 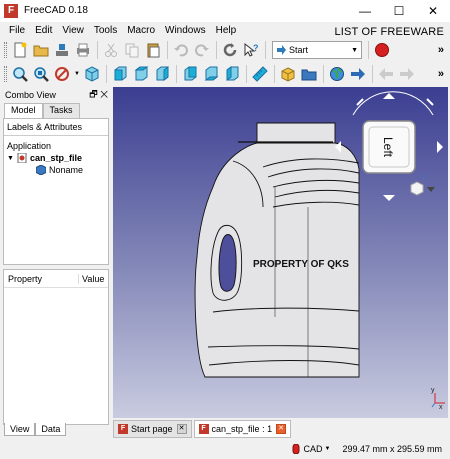 What do you see at coordinates (93, 278) in the screenshot?
I see `value-column-header: Value` at bounding box center [93, 278].